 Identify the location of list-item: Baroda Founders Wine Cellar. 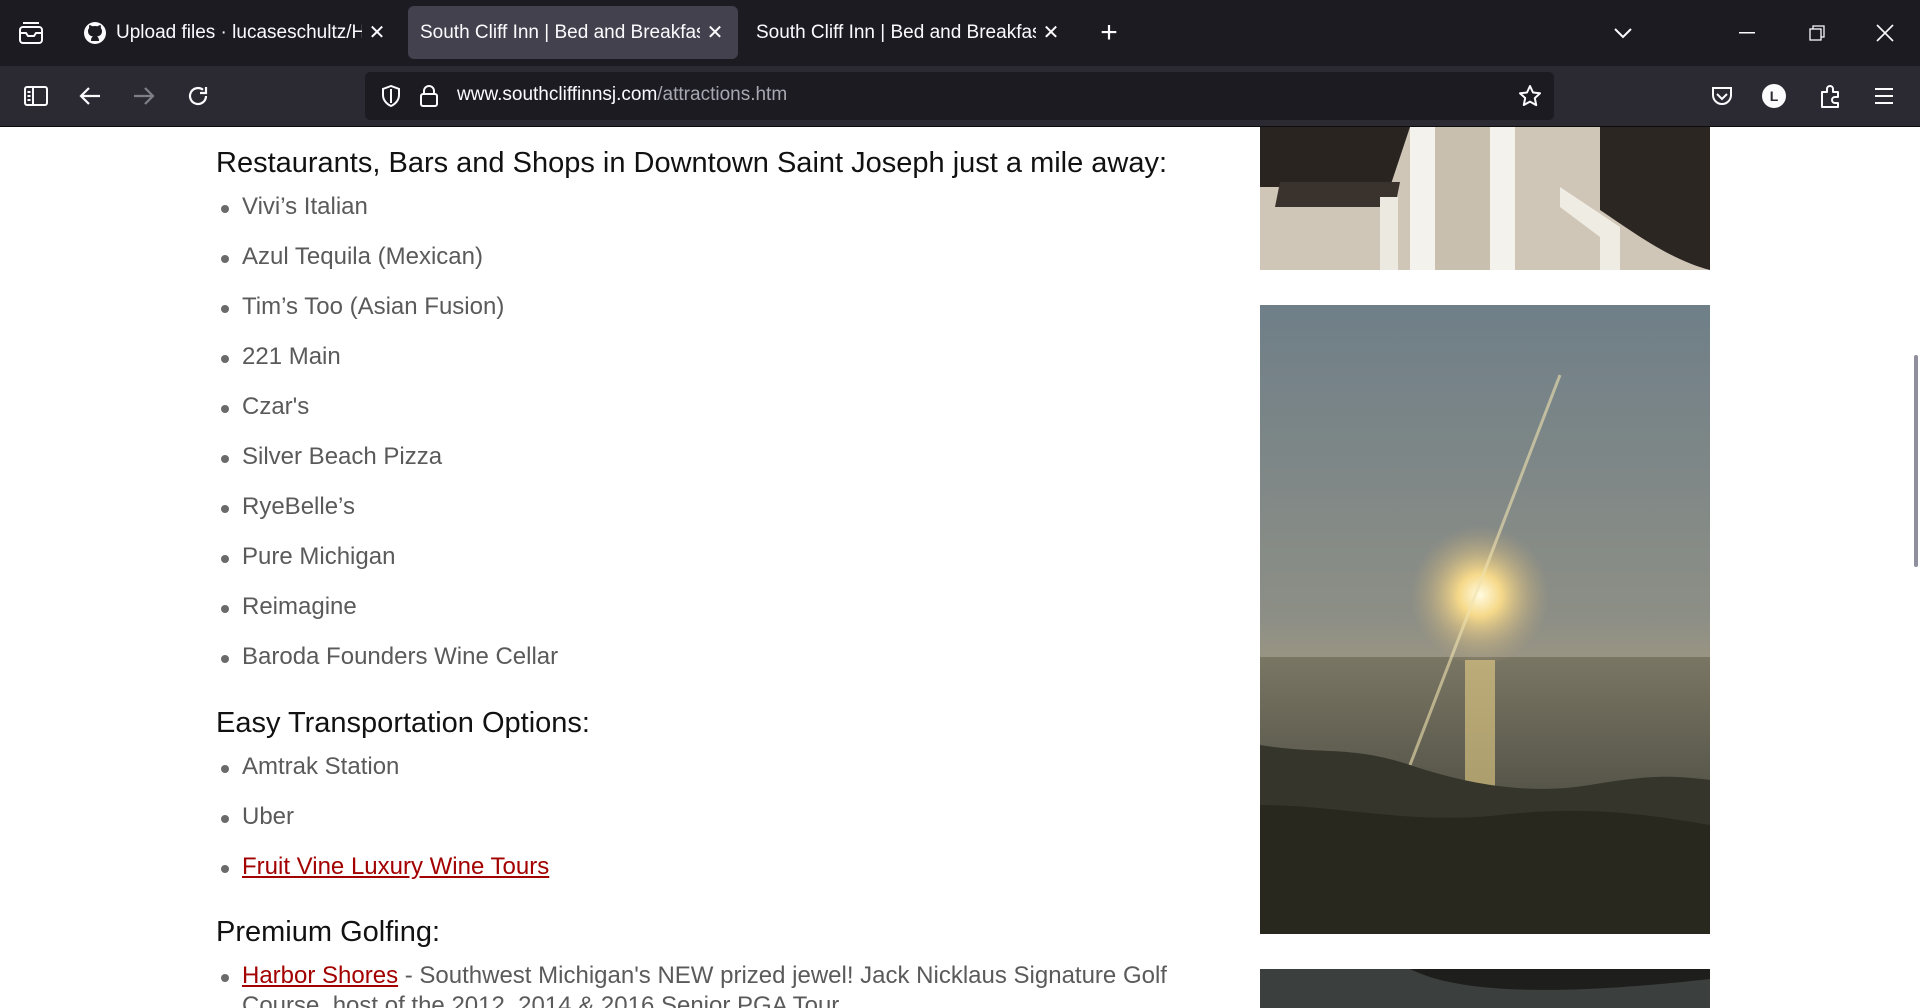
(387, 667).